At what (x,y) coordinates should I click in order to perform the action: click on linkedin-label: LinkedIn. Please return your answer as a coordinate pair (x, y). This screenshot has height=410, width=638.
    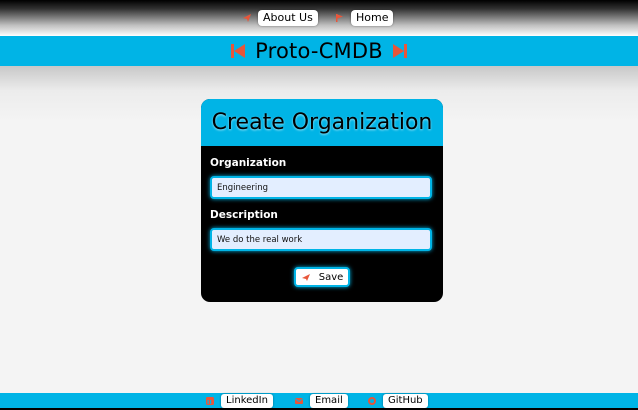
    Looking at the image, I should click on (247, 401).